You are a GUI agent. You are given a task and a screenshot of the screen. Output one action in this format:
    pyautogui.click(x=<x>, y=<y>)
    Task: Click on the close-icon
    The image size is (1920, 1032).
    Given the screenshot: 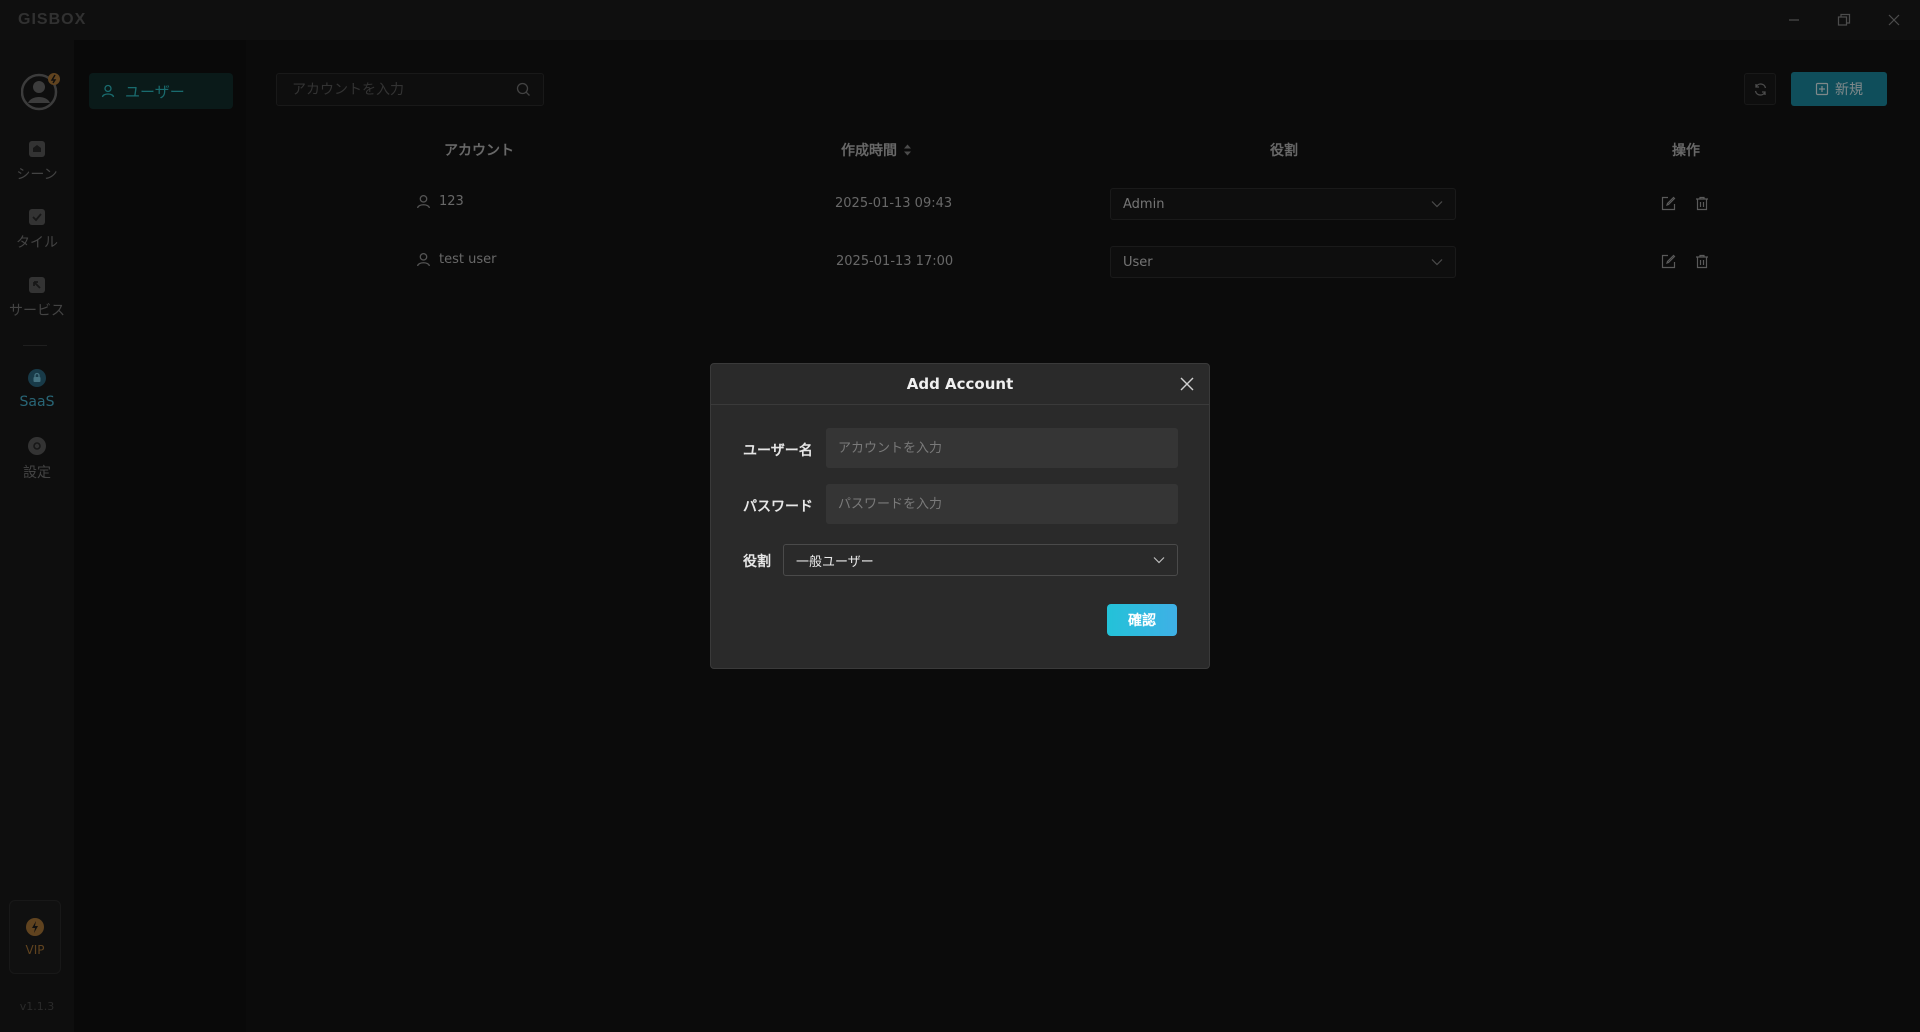 What is the action you would take?
    pyautogui.click(x=1187, y=384)
    